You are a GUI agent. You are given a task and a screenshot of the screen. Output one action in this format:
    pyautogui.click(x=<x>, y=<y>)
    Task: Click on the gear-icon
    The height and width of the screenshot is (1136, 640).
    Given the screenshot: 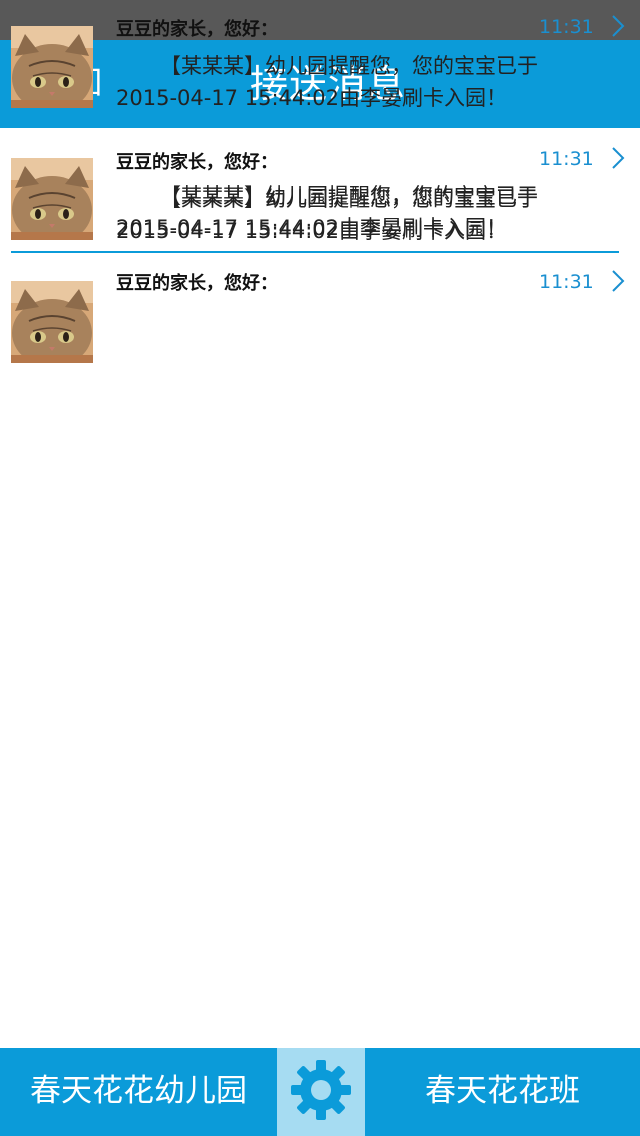 What is the action you would take?
    pyautogui.click(x=321, y=1092)
    